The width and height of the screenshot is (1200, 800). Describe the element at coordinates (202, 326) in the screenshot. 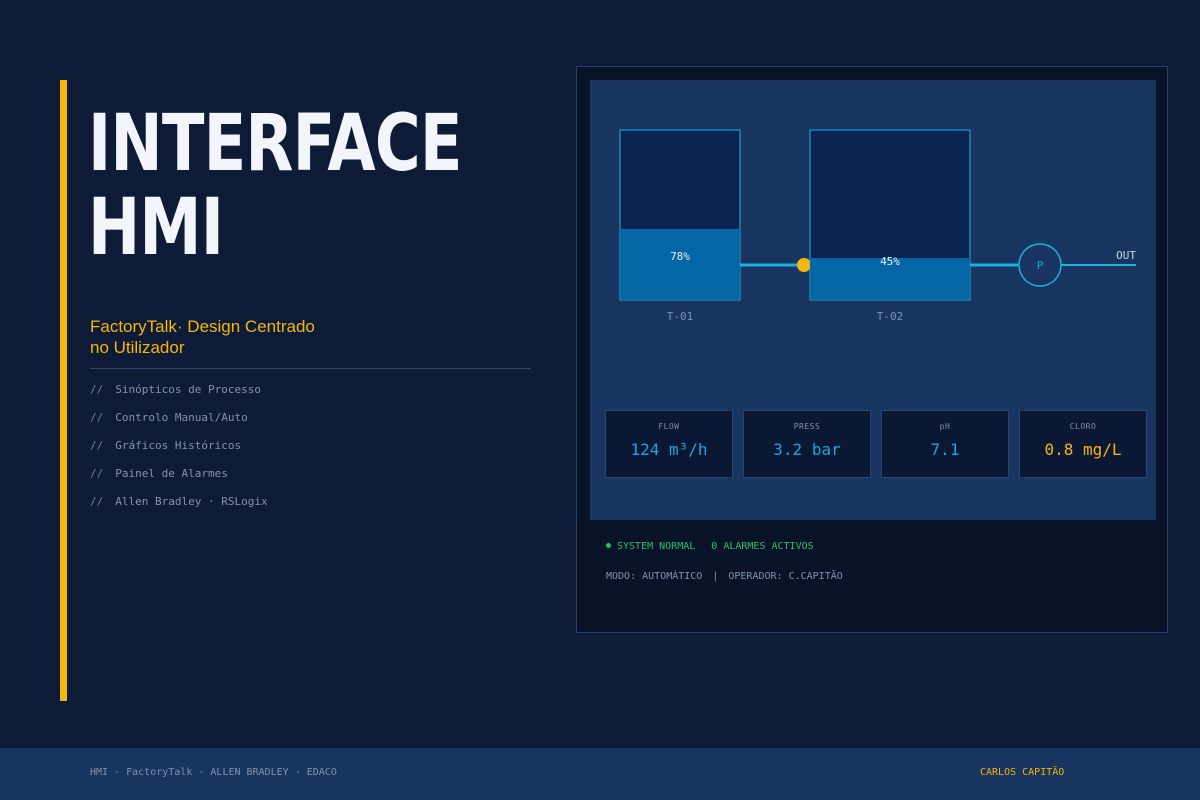

I see `subtitle-line-1: FactoryTalk· Design Centrado` at that location.